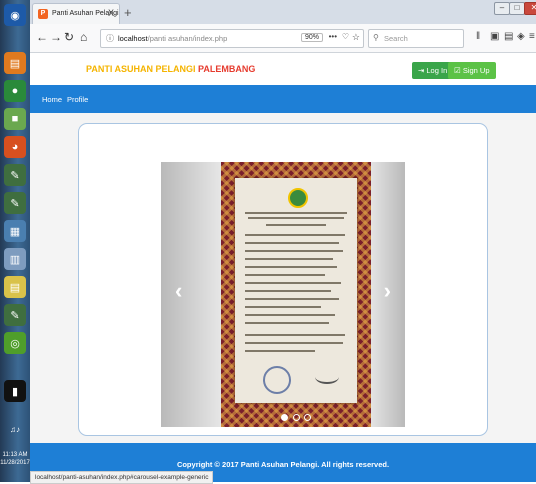 This screenshot has height=484, width=536. Describe the element at coordinates (15, 259) in the screenshot. I see `calculator-icon: ▥` at that location.